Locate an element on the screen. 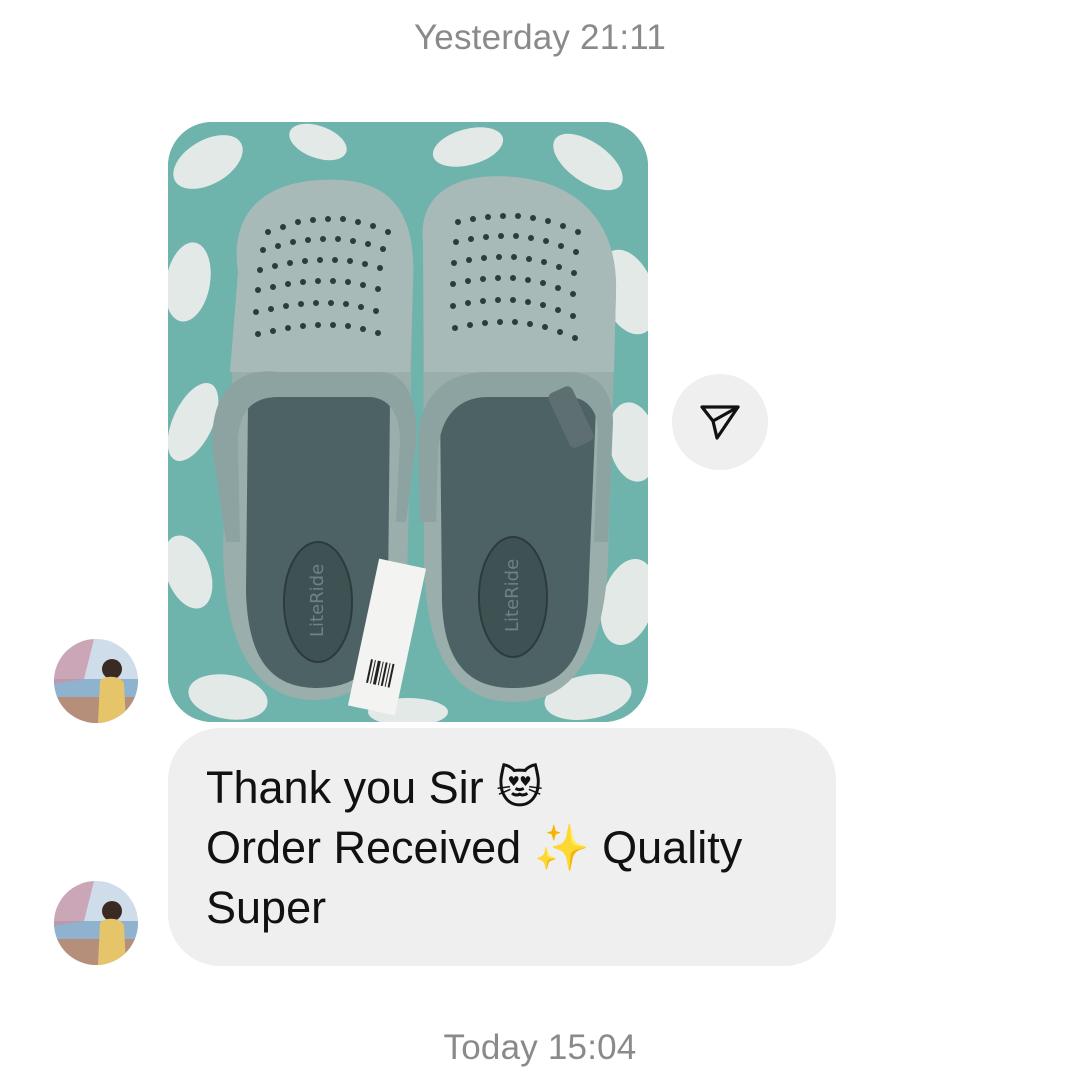 The width and height of the screenshot is (1080, 1080). sole-text-left: LiteRide is located at coordinates (317, 600).